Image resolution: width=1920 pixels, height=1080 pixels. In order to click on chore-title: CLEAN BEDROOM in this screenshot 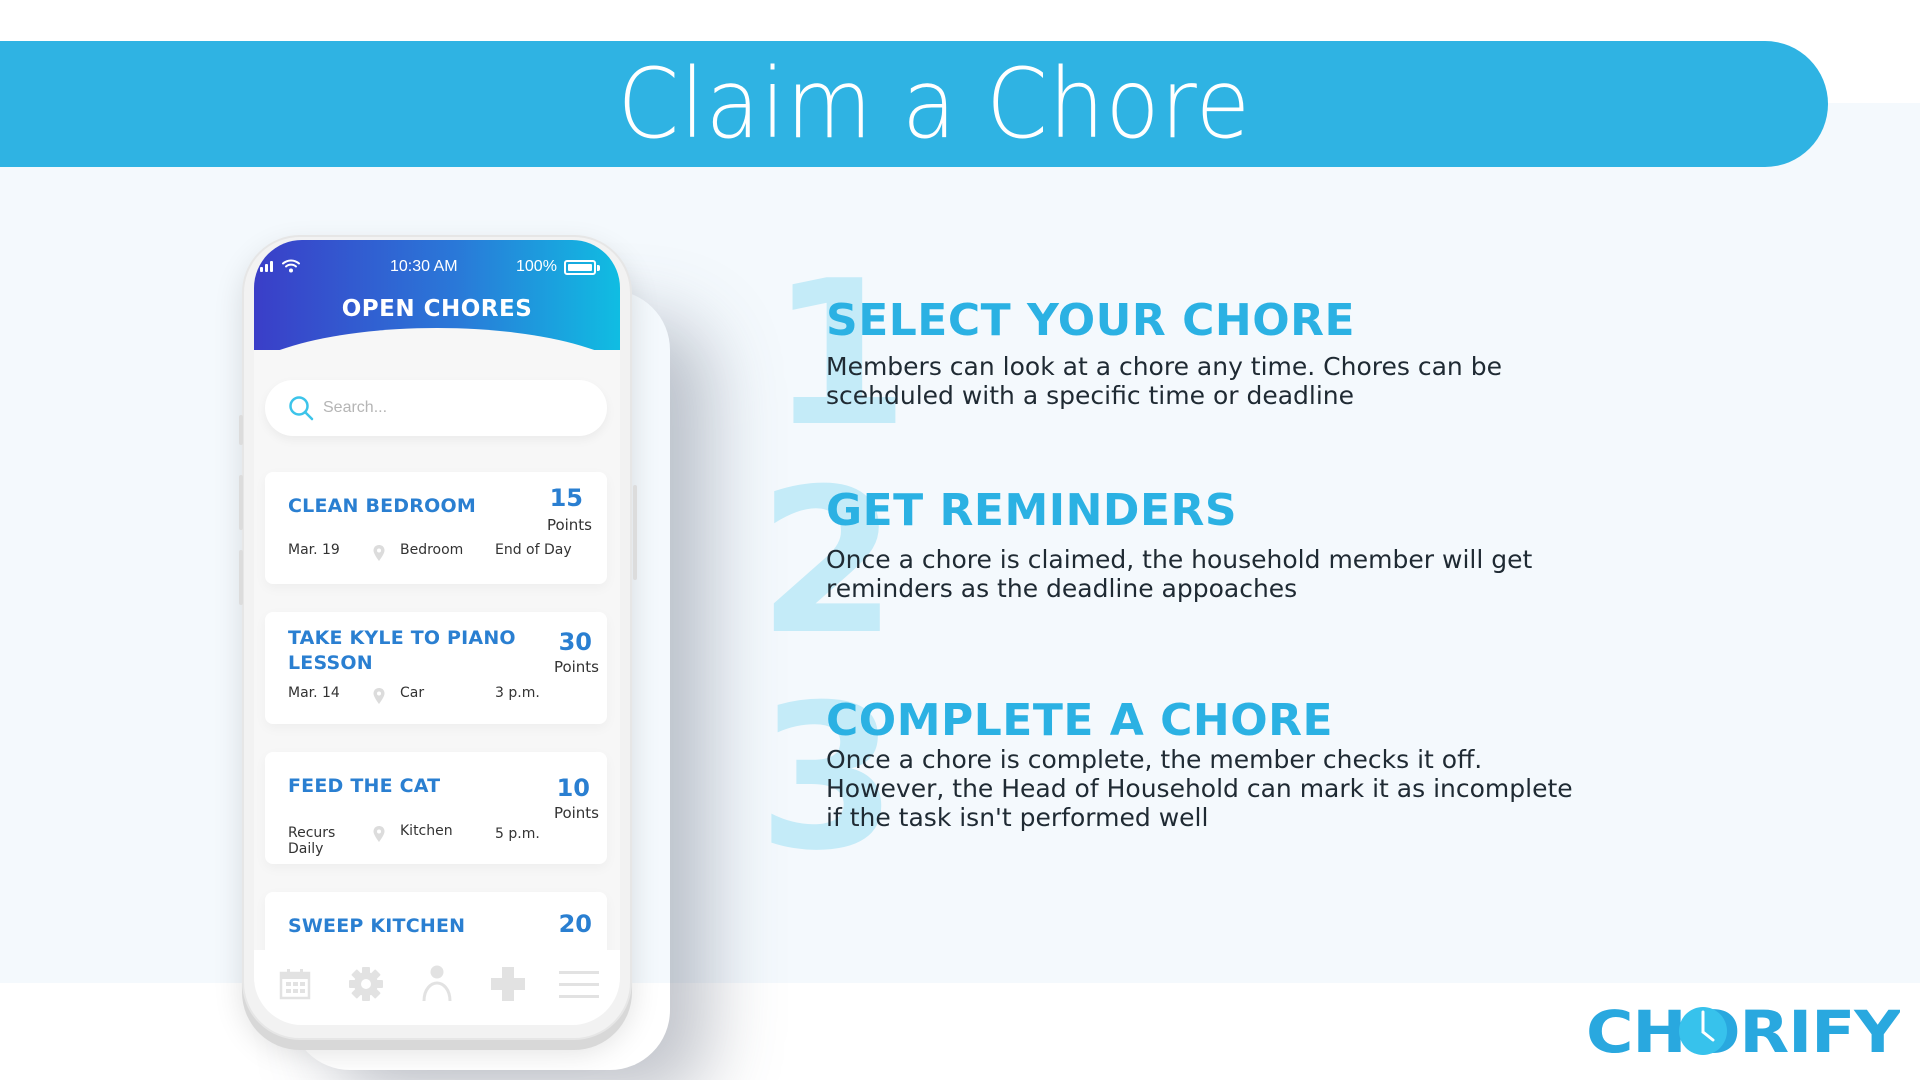, I will do `click(382, 506)`.